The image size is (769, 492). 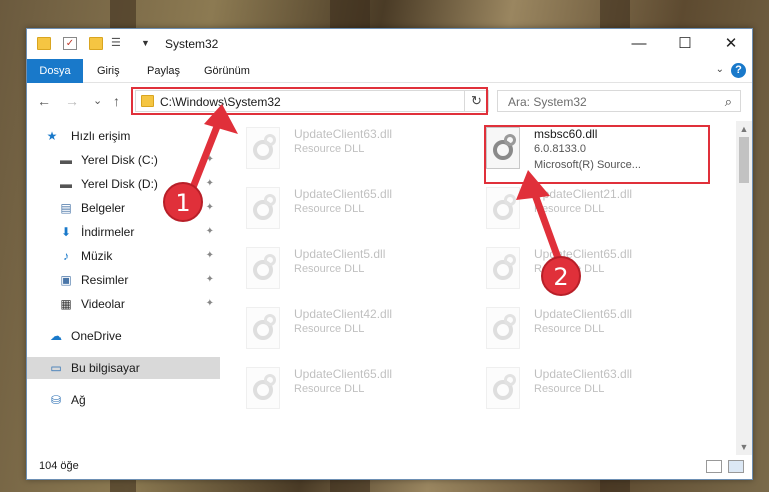 What do you see at coordinates (183, 202) in the screenshot?
I see `callout-1: 1` at bounding box center [183, 202].